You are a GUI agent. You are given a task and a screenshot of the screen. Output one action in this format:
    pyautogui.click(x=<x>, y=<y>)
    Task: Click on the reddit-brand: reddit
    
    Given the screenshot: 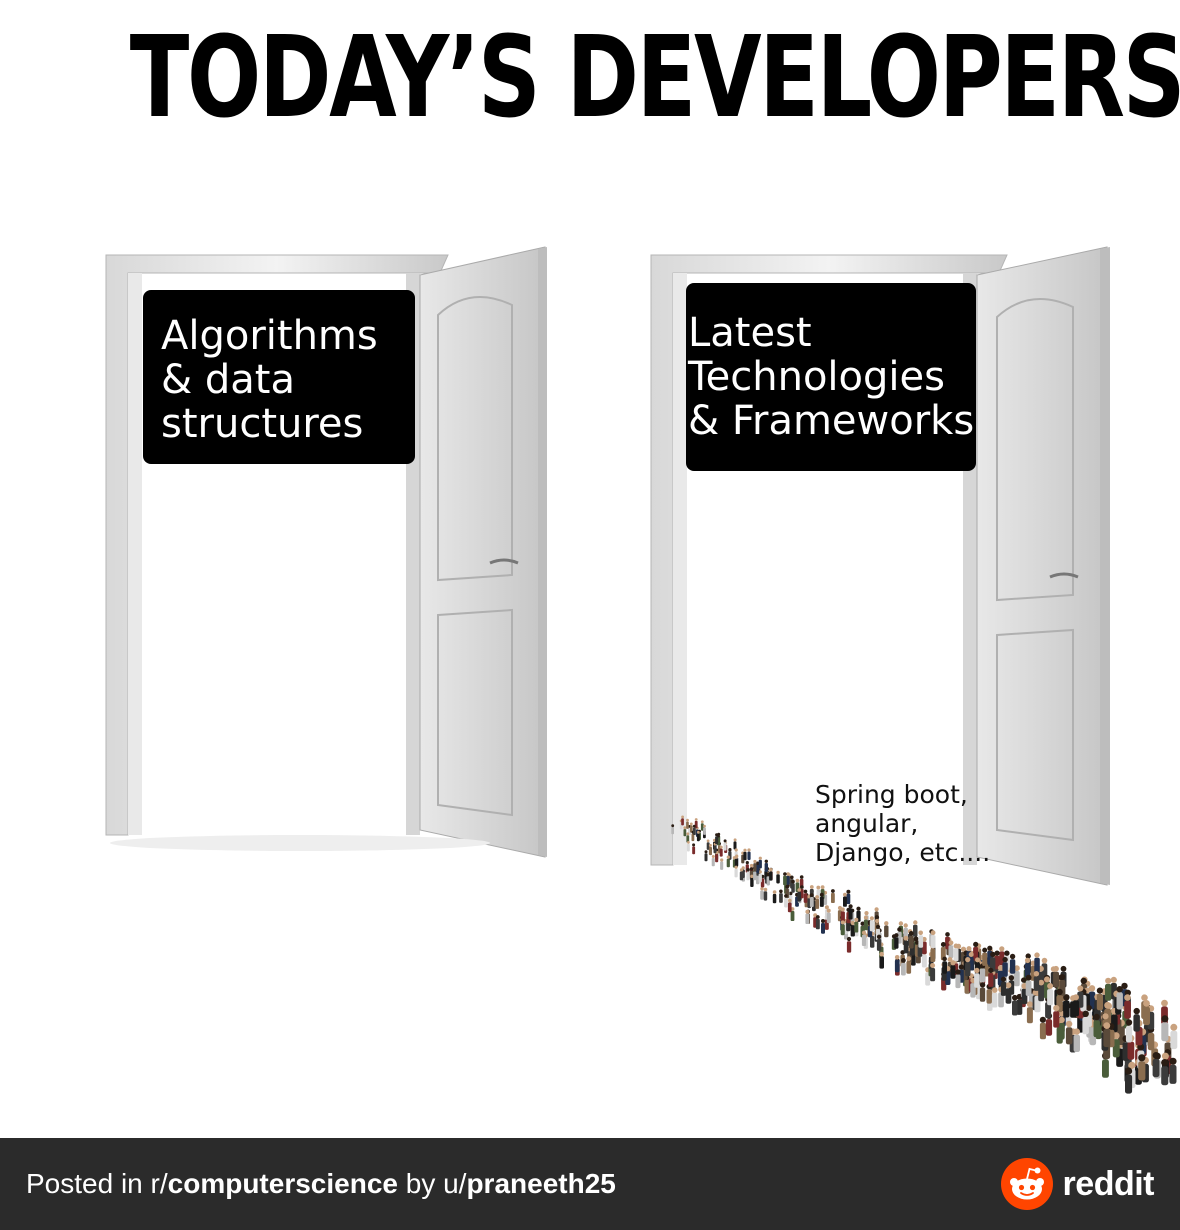 What is the action you would take?
    pyautogui.click(x=1077, y=1184)
    